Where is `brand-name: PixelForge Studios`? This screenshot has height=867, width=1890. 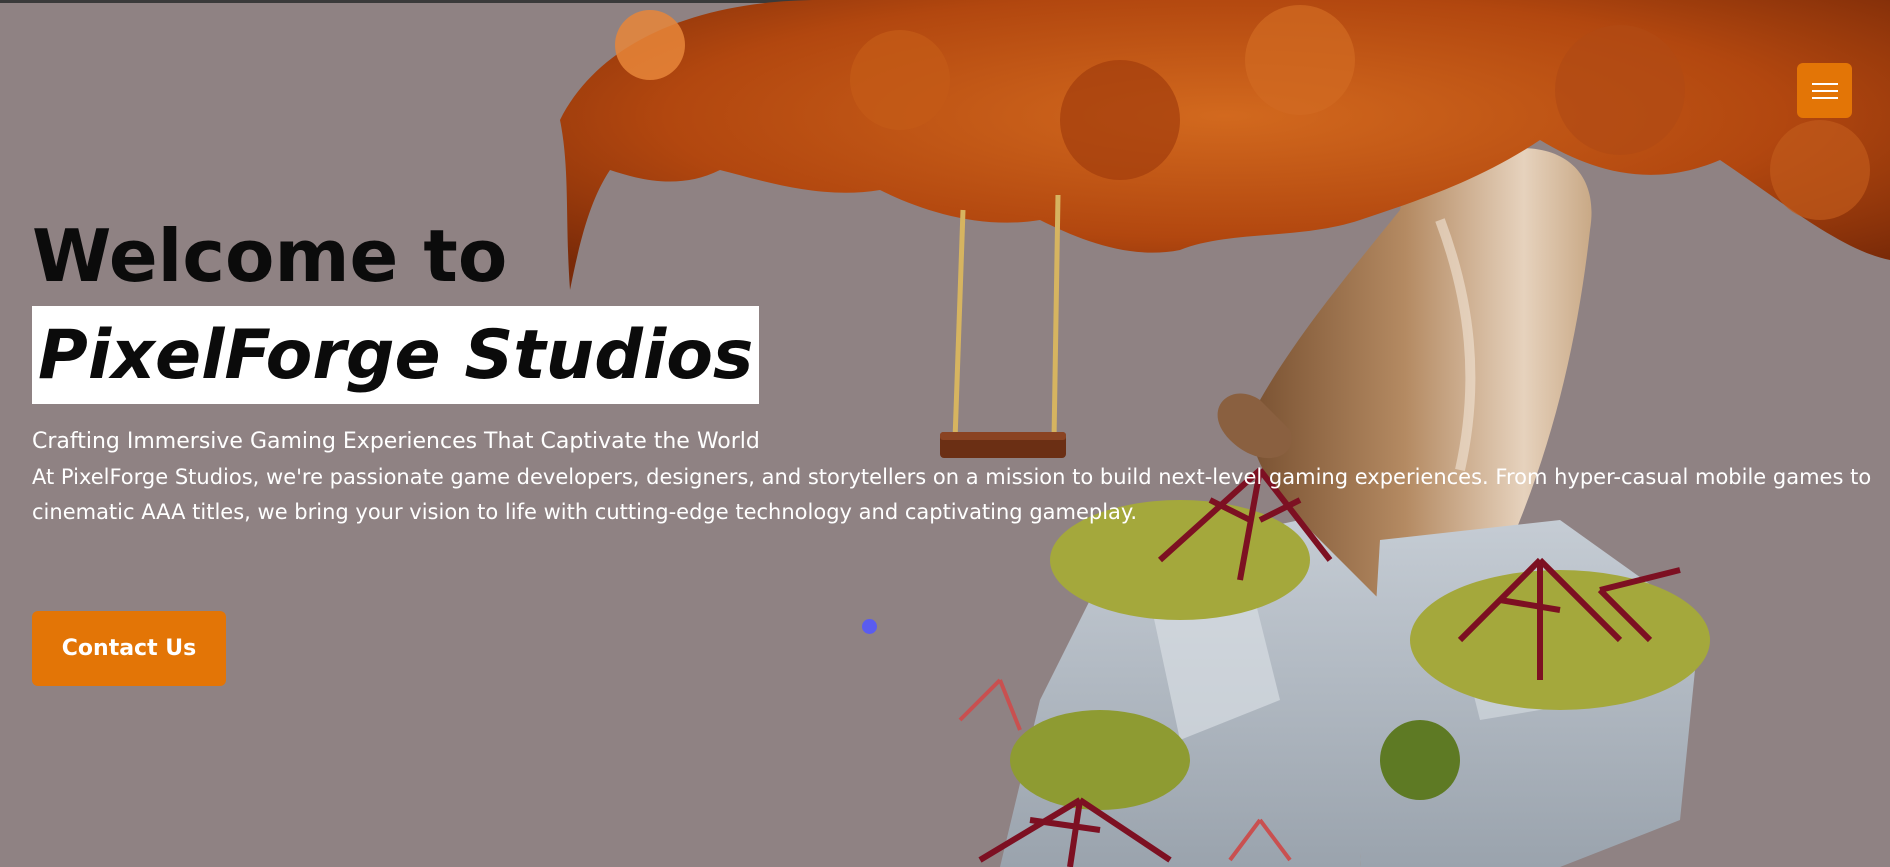 brand-name: PixelForge Studios is located at coordinates (396, 355).